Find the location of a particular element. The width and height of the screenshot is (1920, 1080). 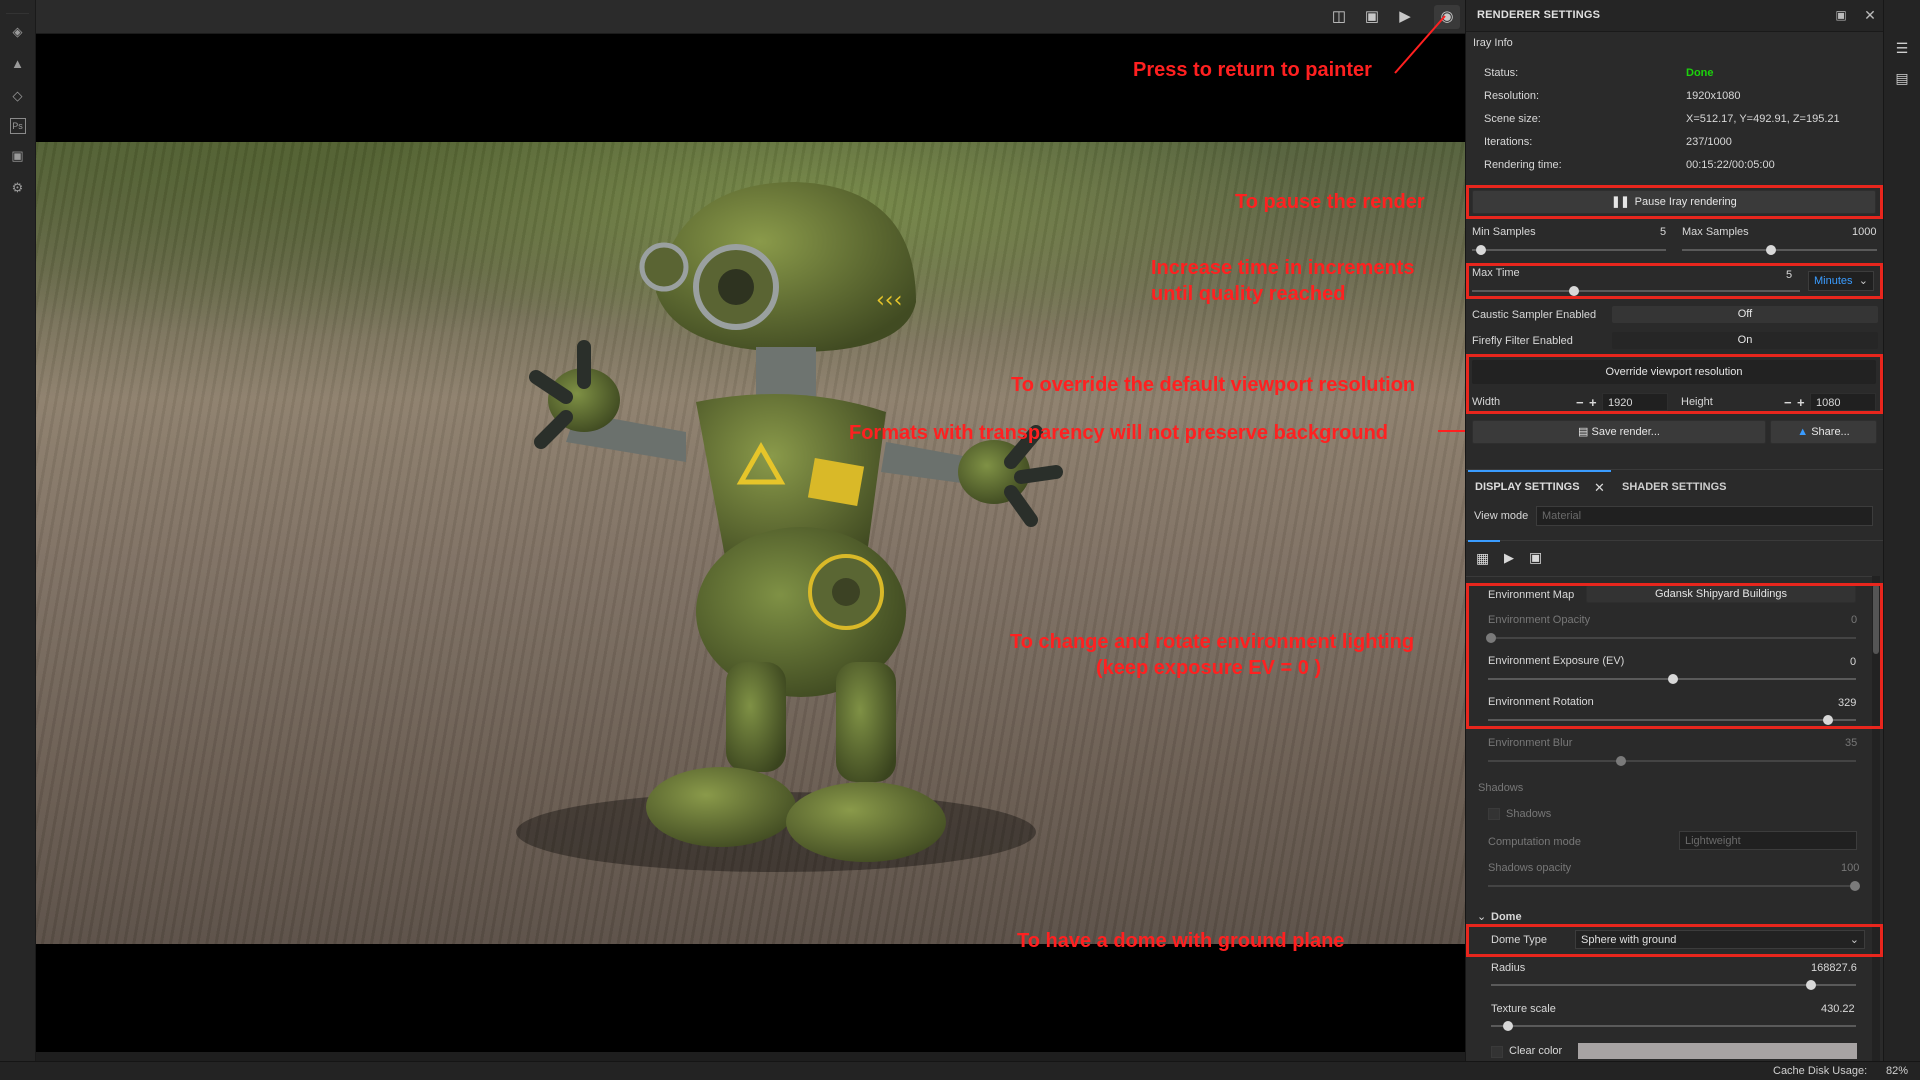

computation-mode-label: Computation mode is located at coordinates (1534, 842).